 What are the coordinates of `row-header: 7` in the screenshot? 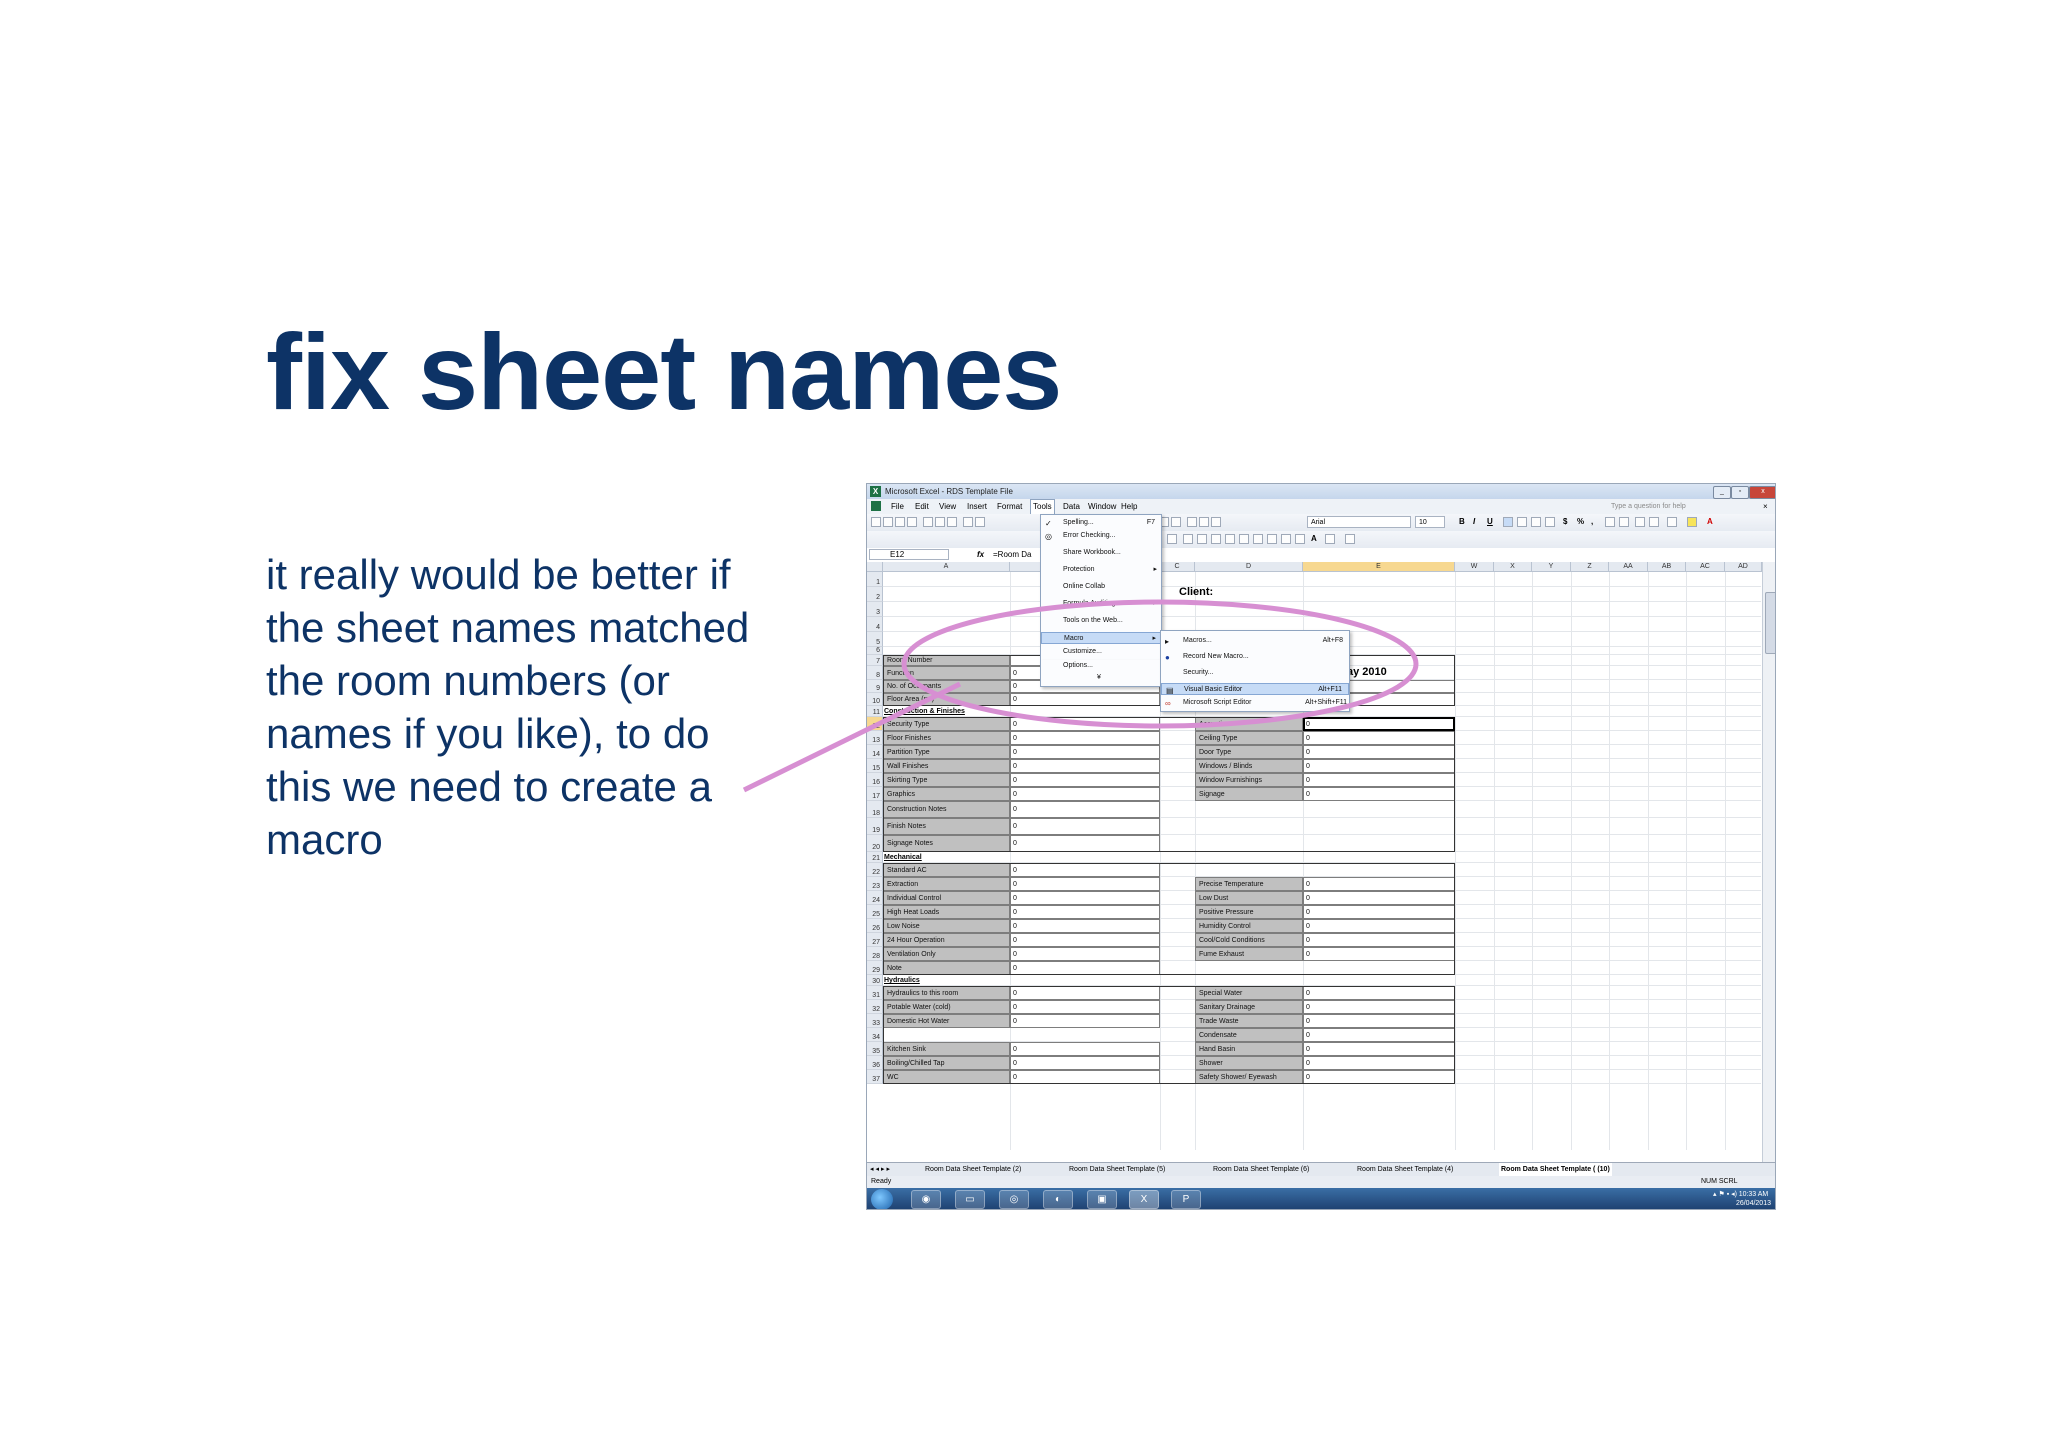 It's located at (875, 660).